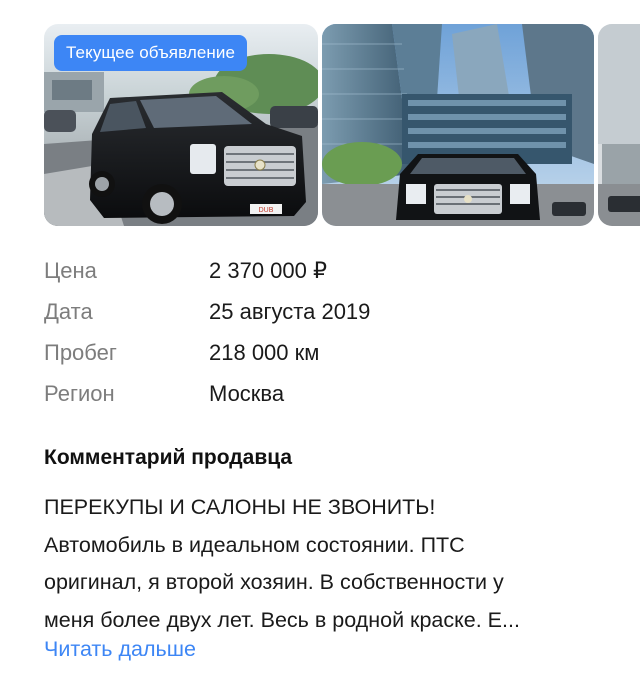 The image size is (640, 700). What do you see at coordinates (268, 270) in the screenshot?
I see `spec-value-price: 2 370 000 ₽` at bounding box center [268, 270].